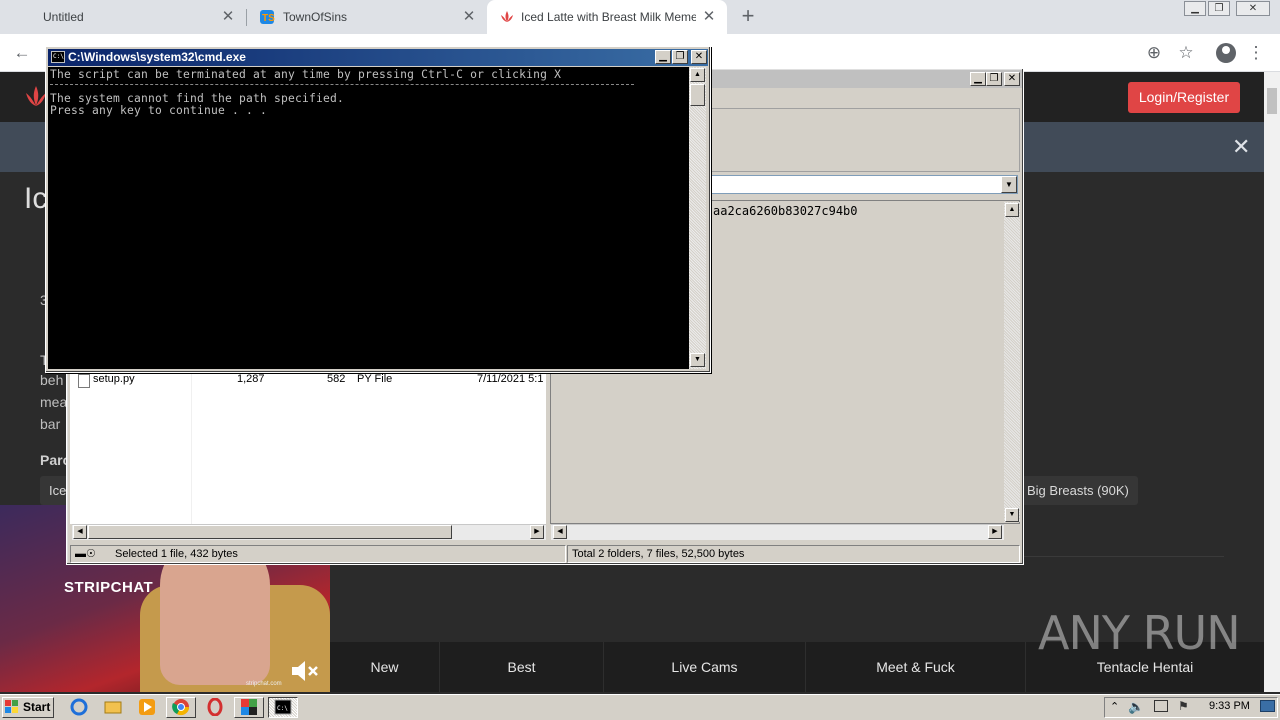 Image resolution: width=1280 pixels, height=720 pixels. I want to click on tab-untitled: Untitled ✕, so click(123, 17).